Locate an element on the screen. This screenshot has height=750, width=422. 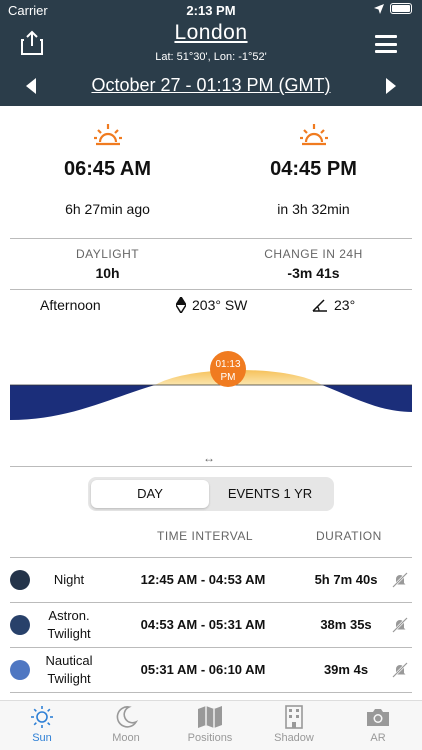
status-bar: Carrier 2:13 PM is located at coordinates (211, 10).